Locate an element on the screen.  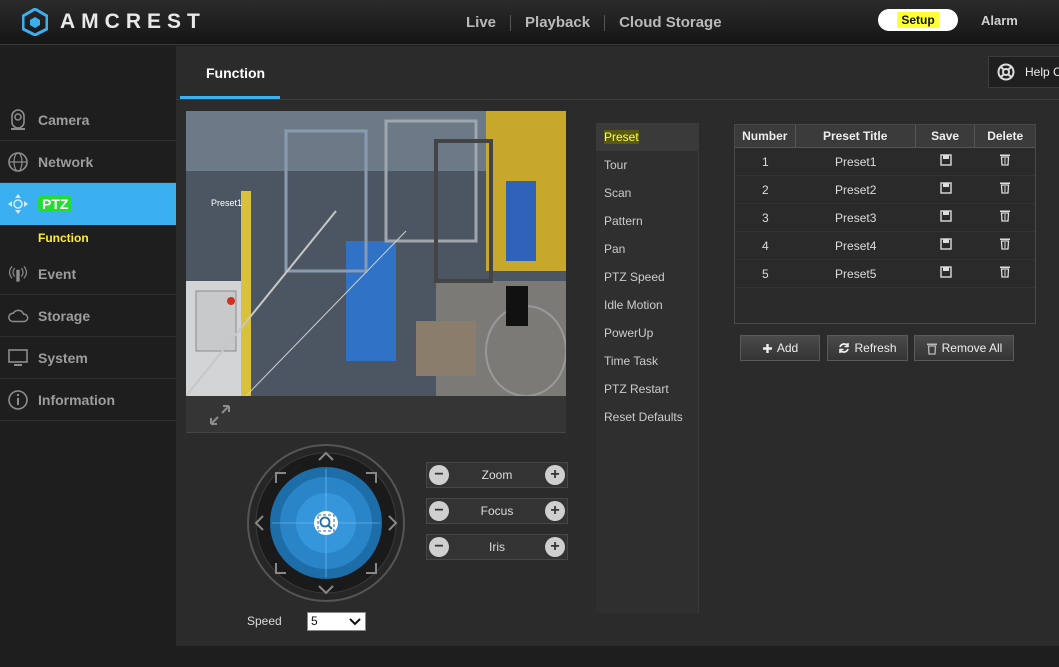
help-button: Help C is located at coordinates (1023, 72).